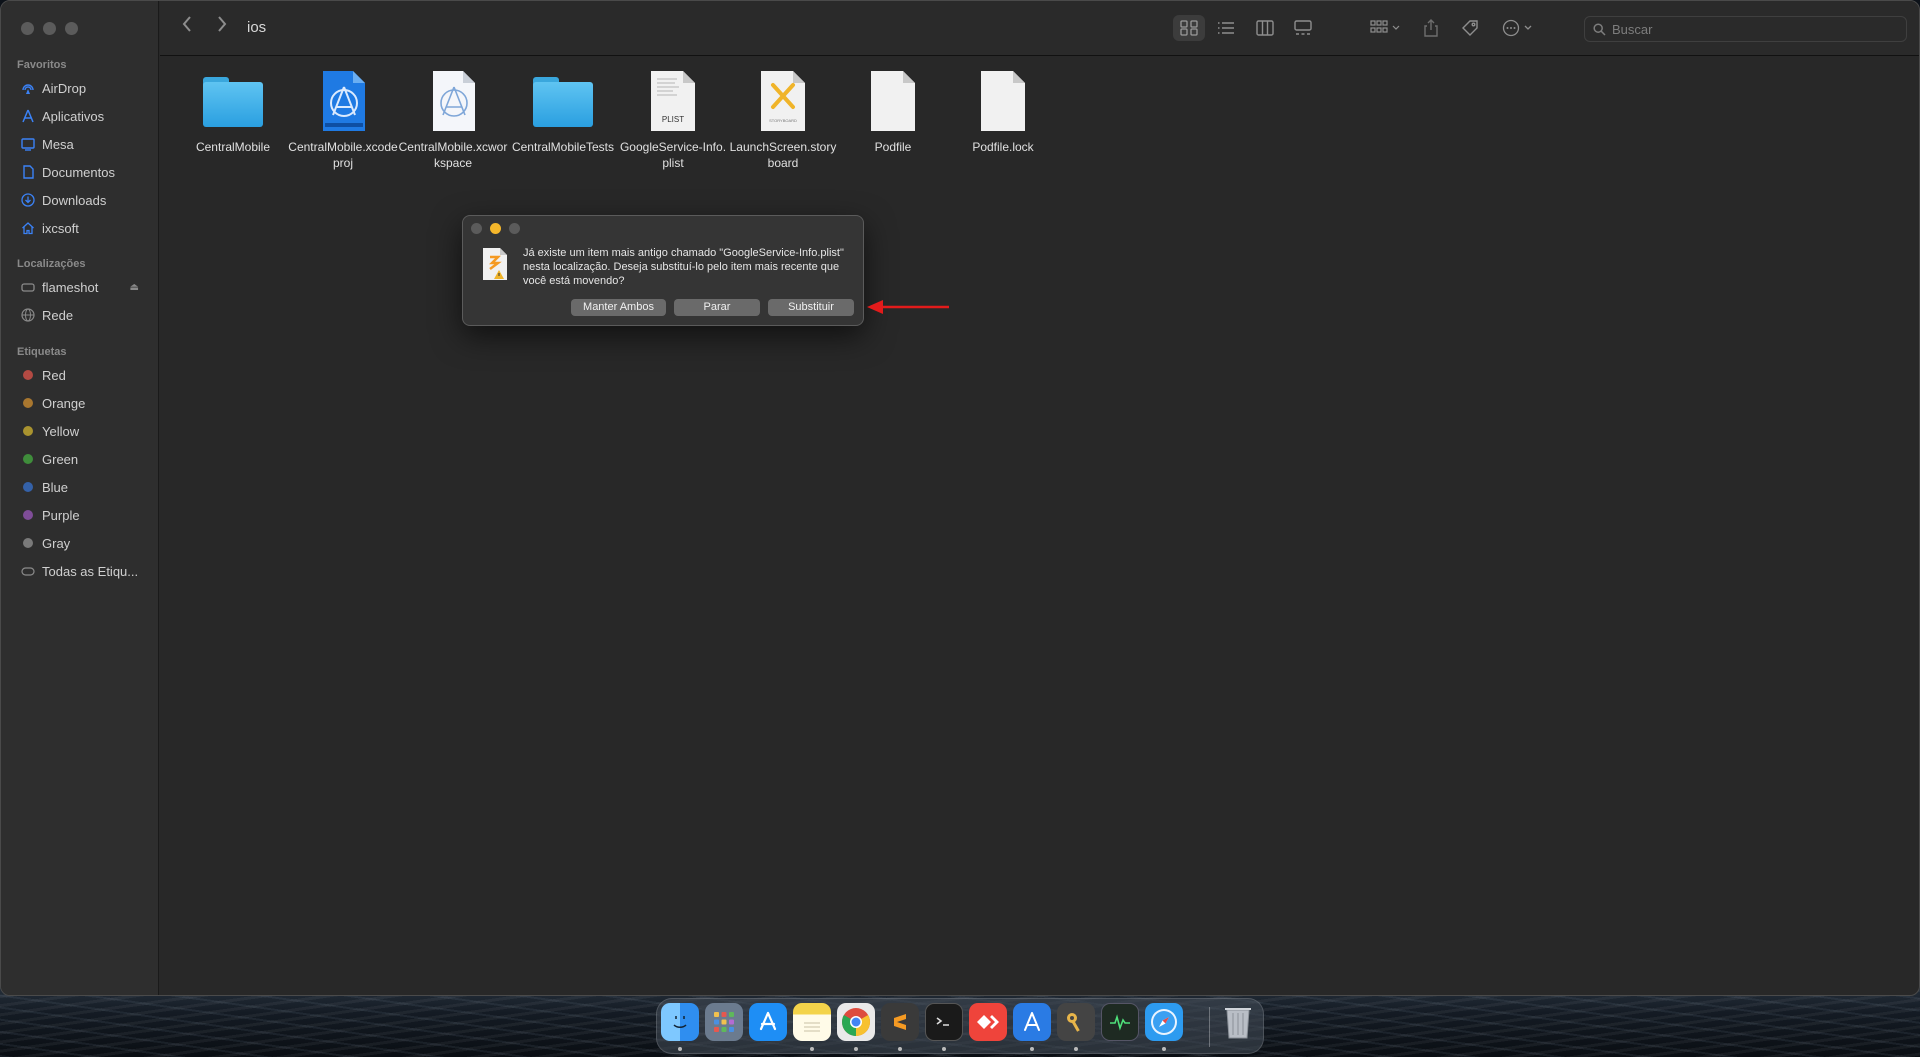 Image resolution: width=1920 pixels, height=1057 pixels. Describe the element at coordinates (58, 144) in the screenshot. I see `sidebar-item-label: Mesa` at that location.